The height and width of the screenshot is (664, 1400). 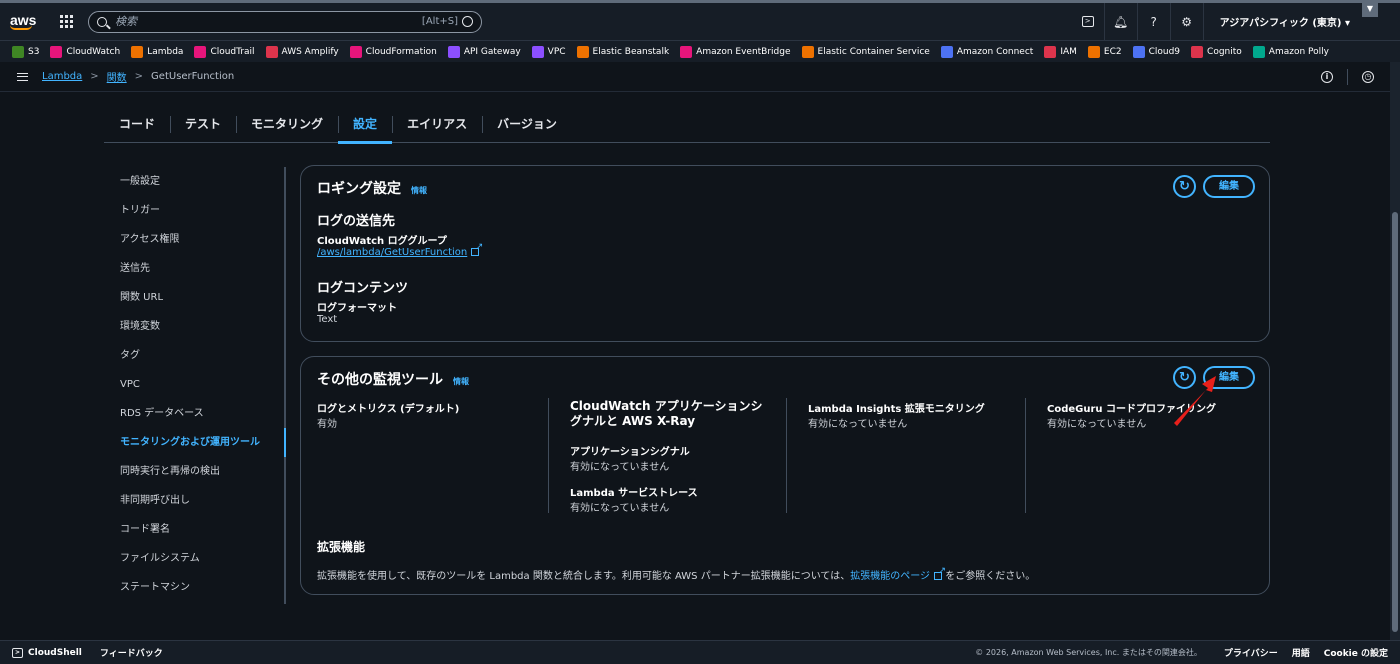 I want to click on favorite-aws-amplify: AWS Amplify, so click(x=302, y=51).